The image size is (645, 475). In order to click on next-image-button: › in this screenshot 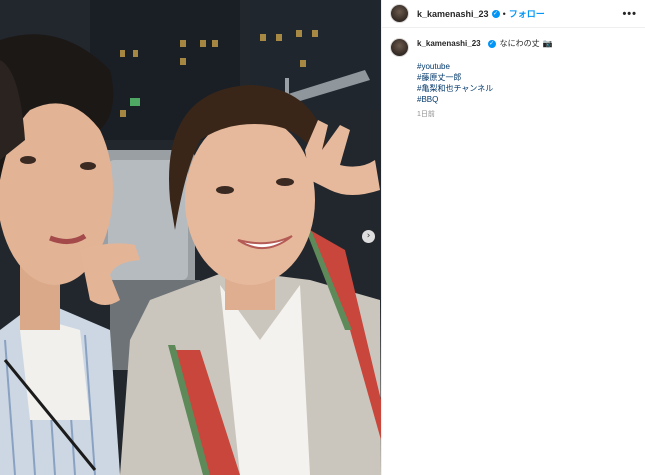, I will do `click(368, 236)`.